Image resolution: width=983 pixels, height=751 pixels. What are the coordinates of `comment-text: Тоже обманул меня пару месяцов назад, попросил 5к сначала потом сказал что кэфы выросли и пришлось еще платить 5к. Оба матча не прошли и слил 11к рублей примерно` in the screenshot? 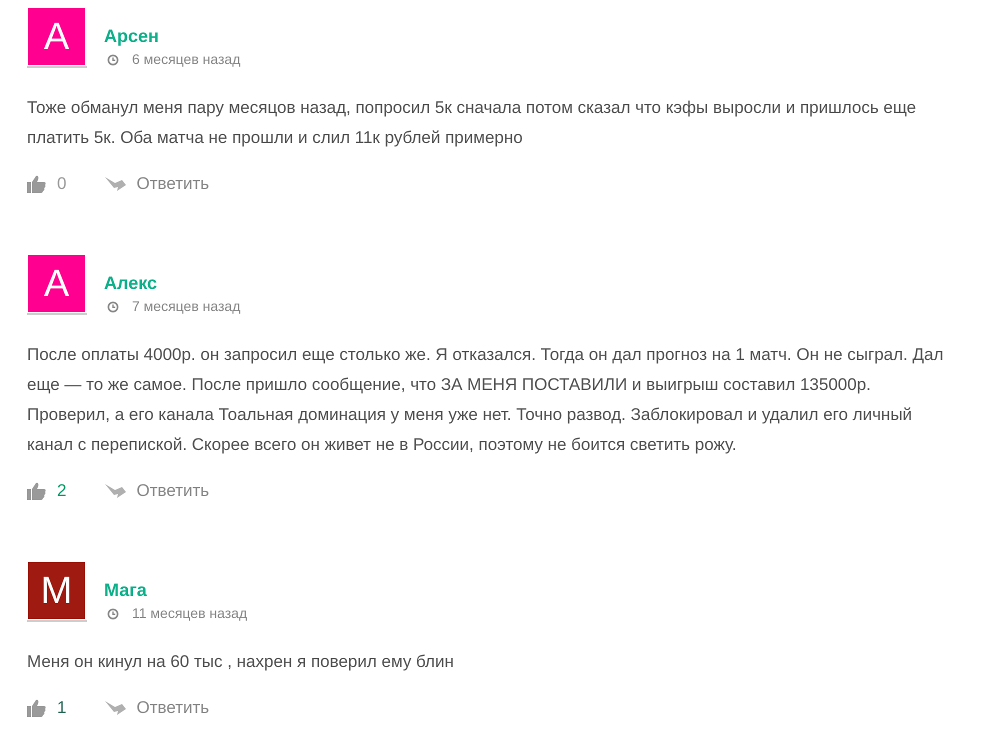 It's located at (472, 123).